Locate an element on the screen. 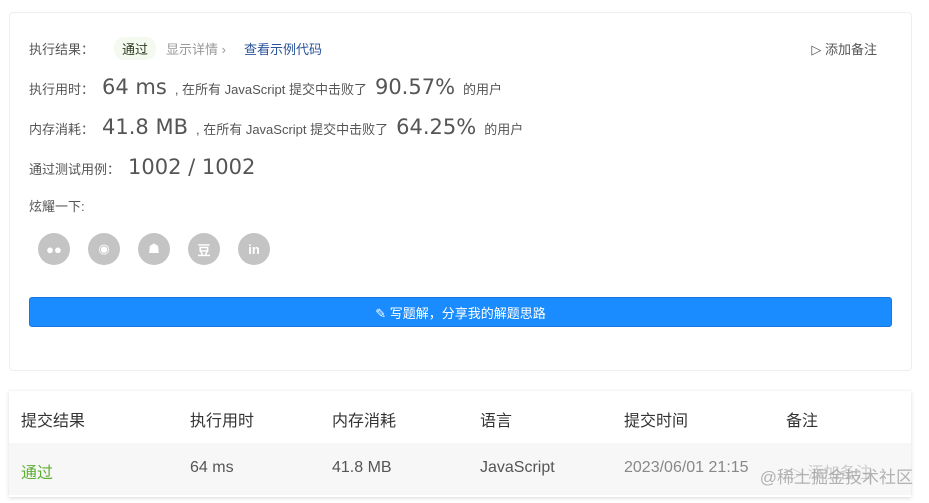 The image size is (929, 503). share-icons: ●● ◉ ☗ 豆 in is located at coordinates (154, 249).